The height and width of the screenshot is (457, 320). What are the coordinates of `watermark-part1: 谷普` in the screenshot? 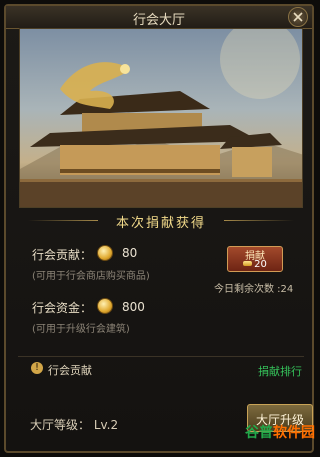 It's located at (259, 433).